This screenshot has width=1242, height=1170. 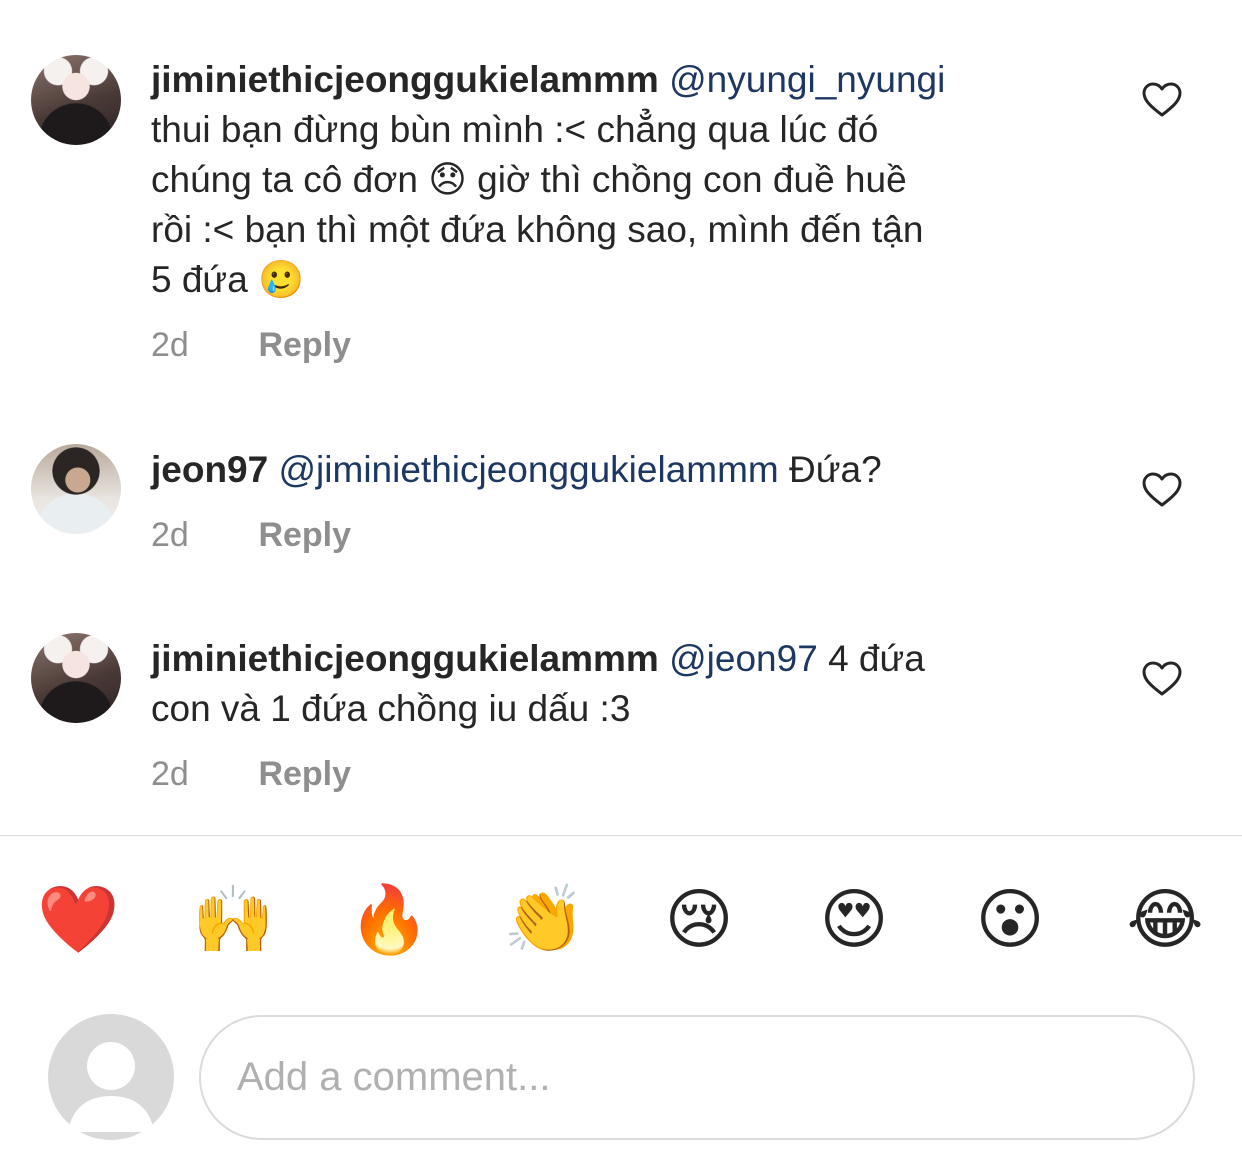 I want to click on comment-text-line: 4 đứa, so click(x=876, y=658).